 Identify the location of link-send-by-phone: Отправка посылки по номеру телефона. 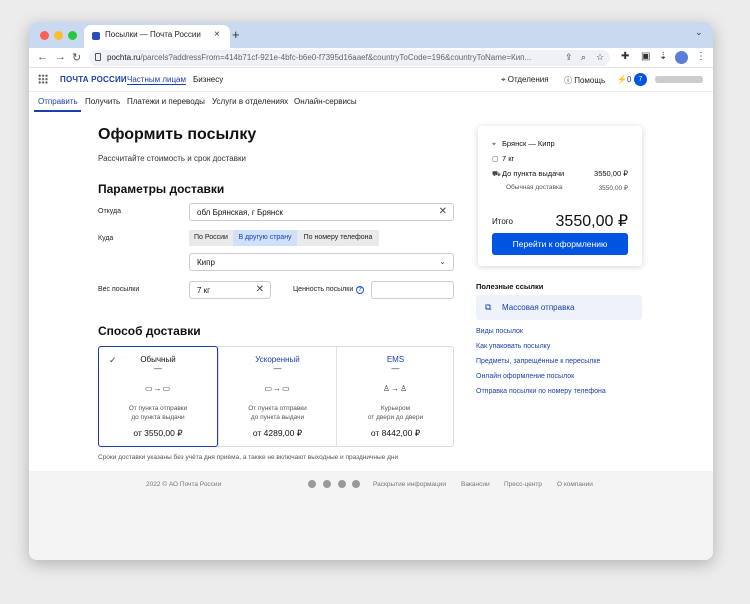
(541, 391).